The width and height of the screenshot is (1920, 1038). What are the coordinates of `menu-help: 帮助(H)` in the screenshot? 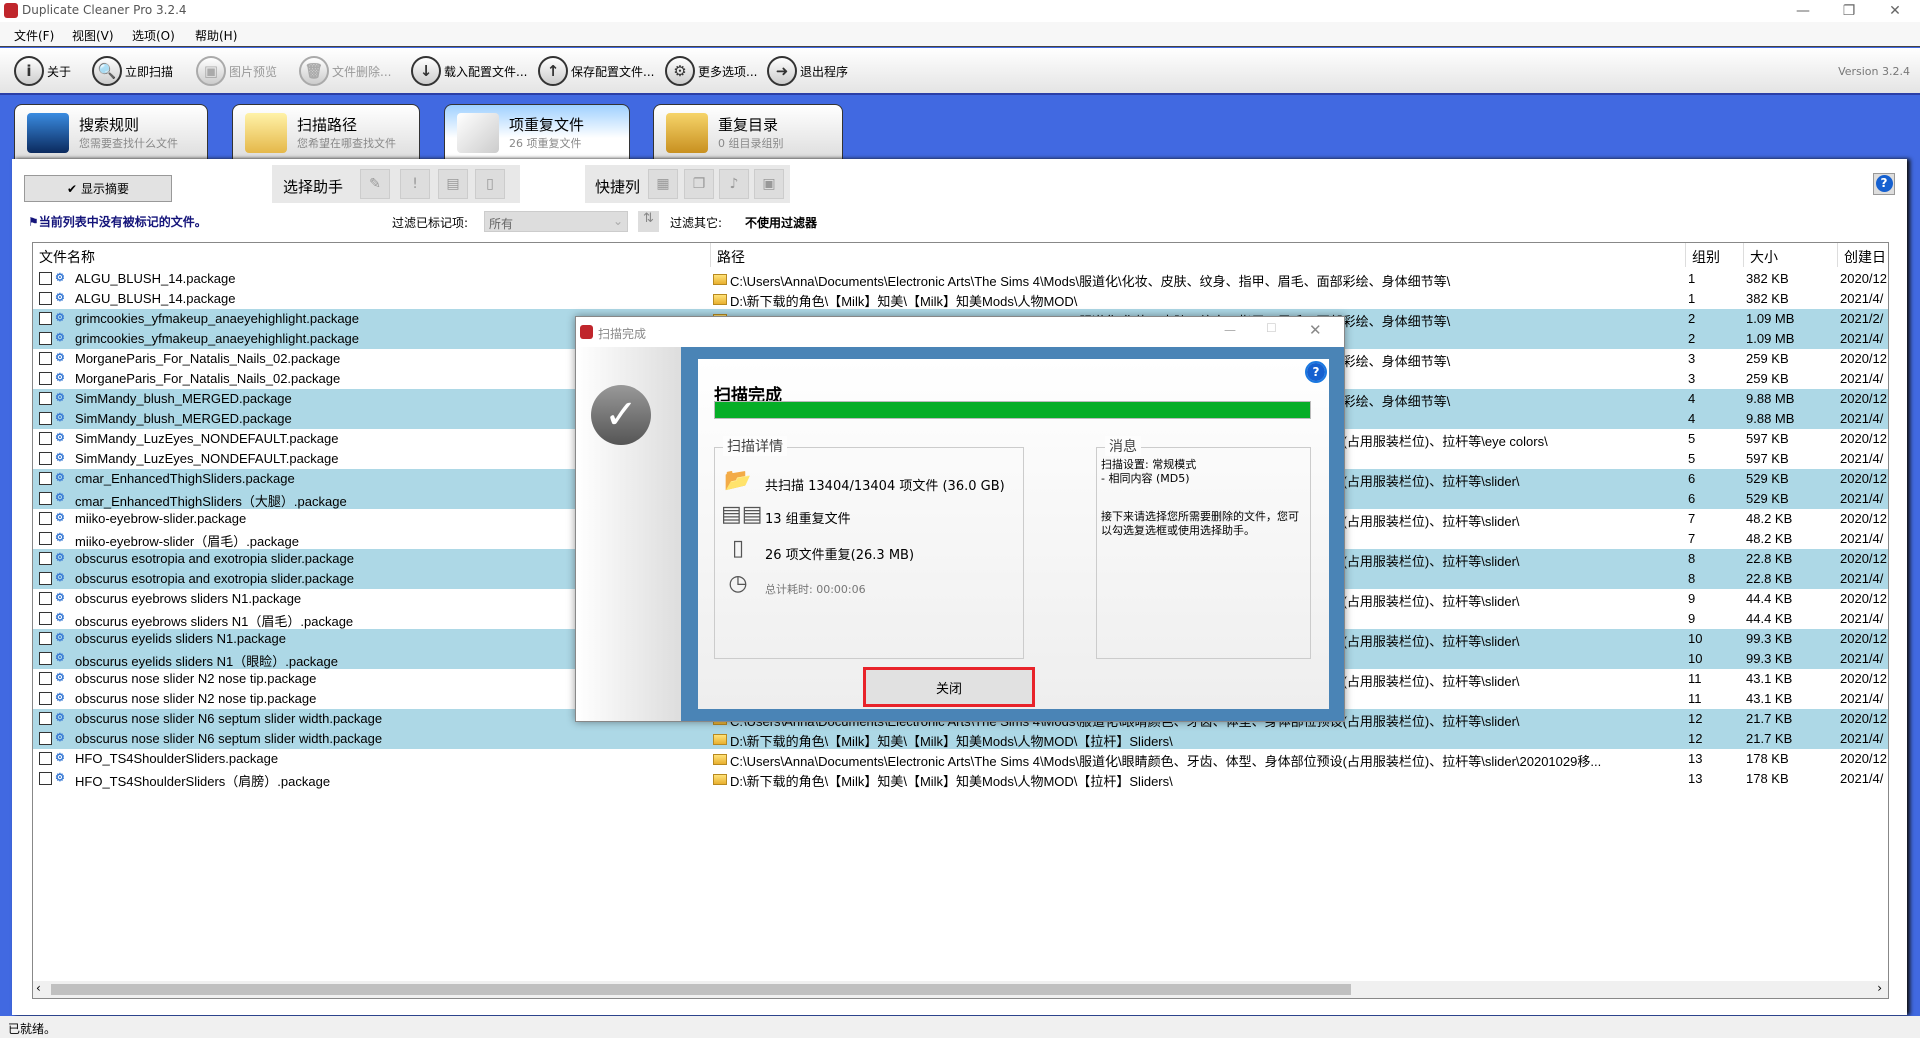 It's located at (216, 35).